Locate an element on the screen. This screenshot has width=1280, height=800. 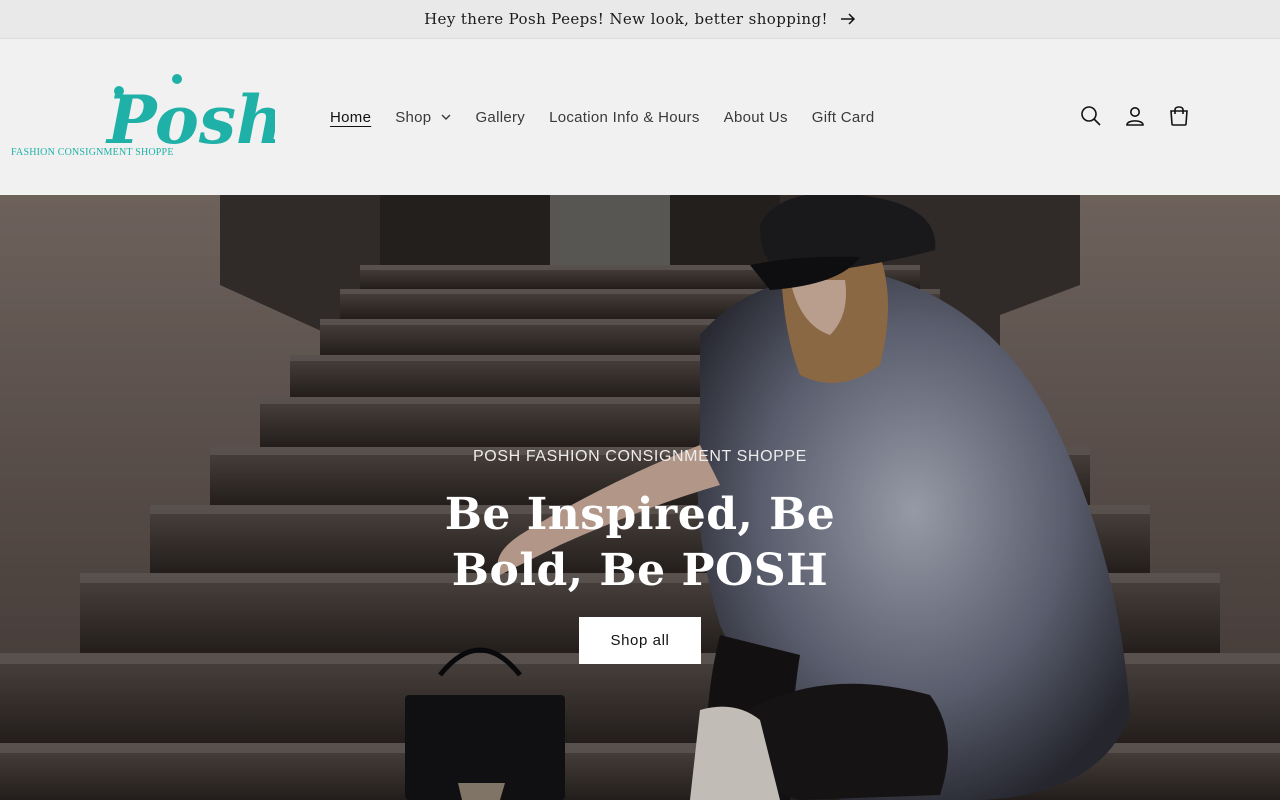
search-button is located at coordinates (1091, 116).